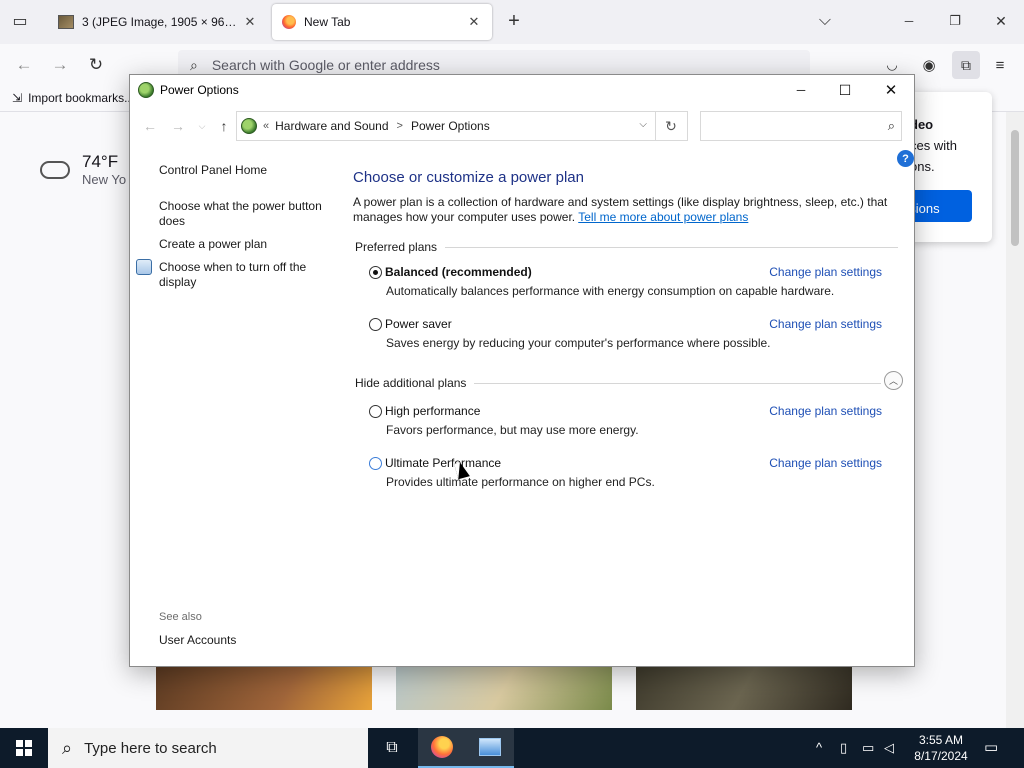  I want to click on help-icon: ?, so click(905, 158).